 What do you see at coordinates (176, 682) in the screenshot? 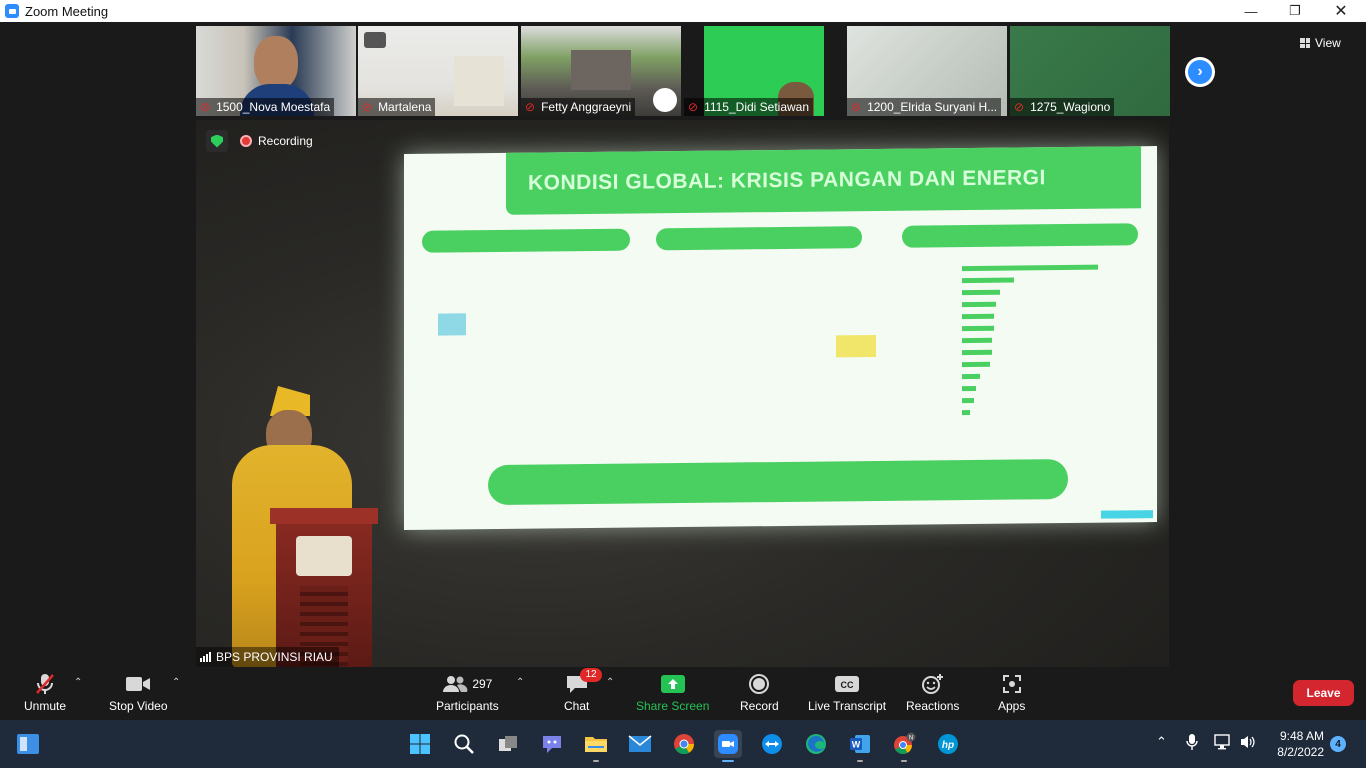
I see `video-options-caret: ⌃` at bounding box center [176, 682].